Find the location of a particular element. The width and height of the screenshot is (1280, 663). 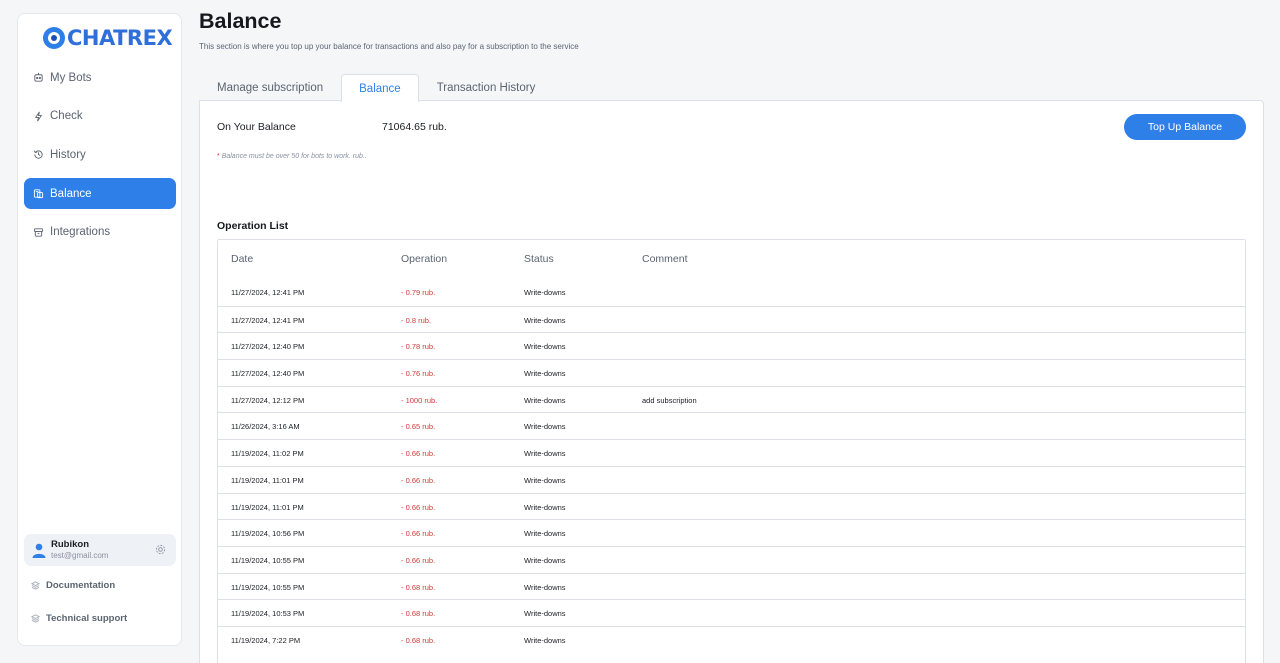

row-date: 11/19/2024, 10:56 PM is located at coordinates (268, 534).